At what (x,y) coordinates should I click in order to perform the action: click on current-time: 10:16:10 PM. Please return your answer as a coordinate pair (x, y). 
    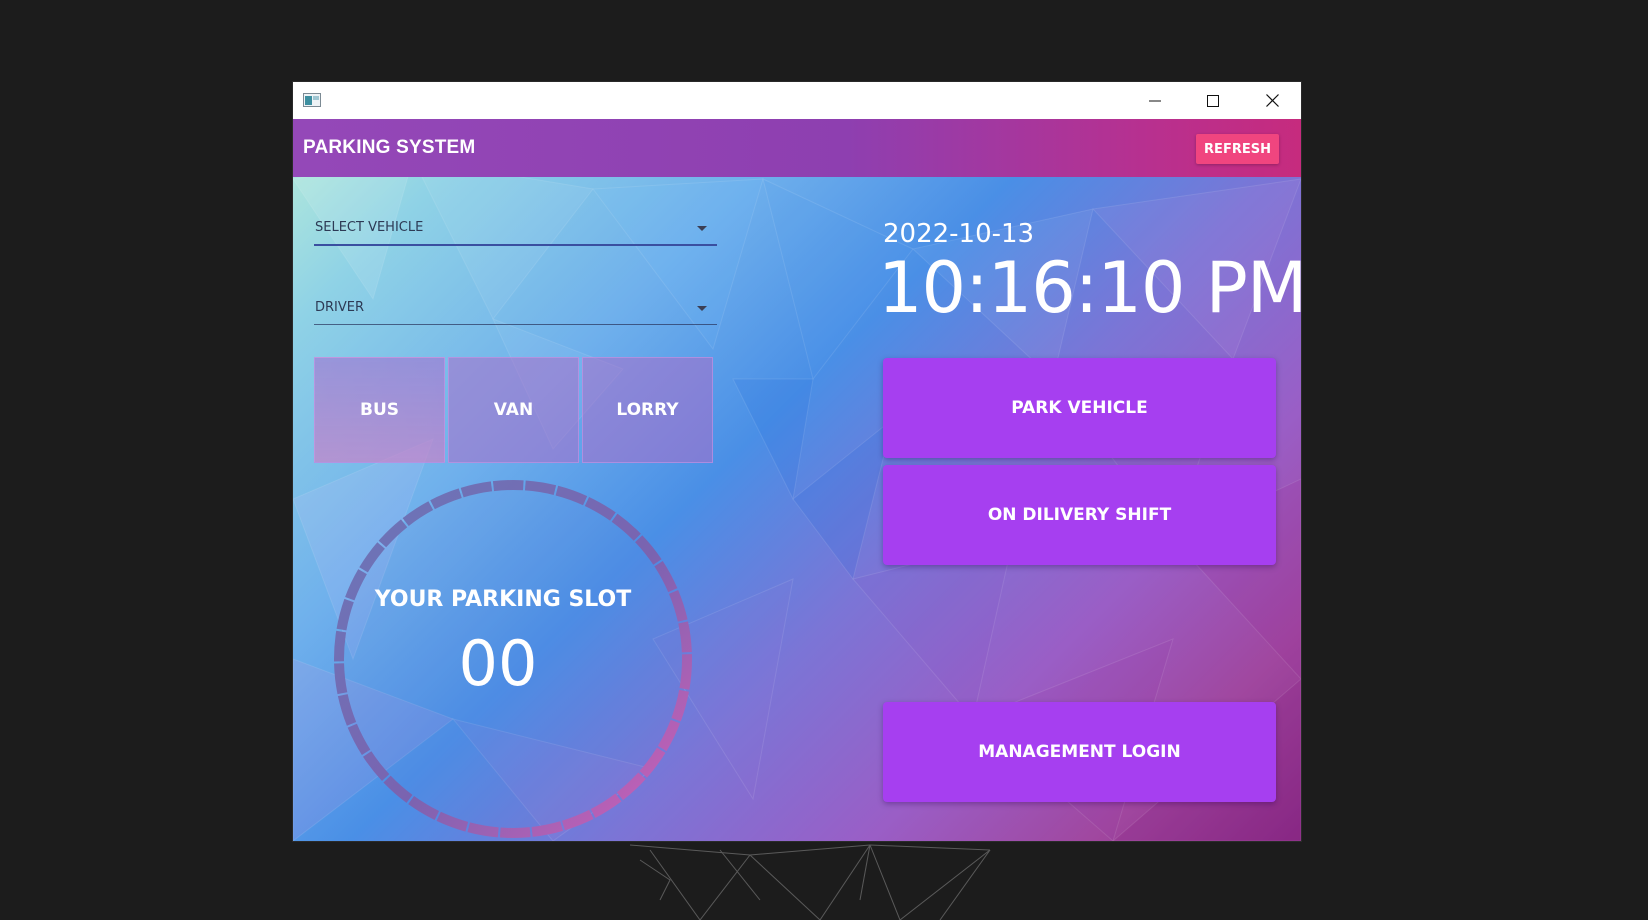
    Looking at the image, I should click on (1089, 288).